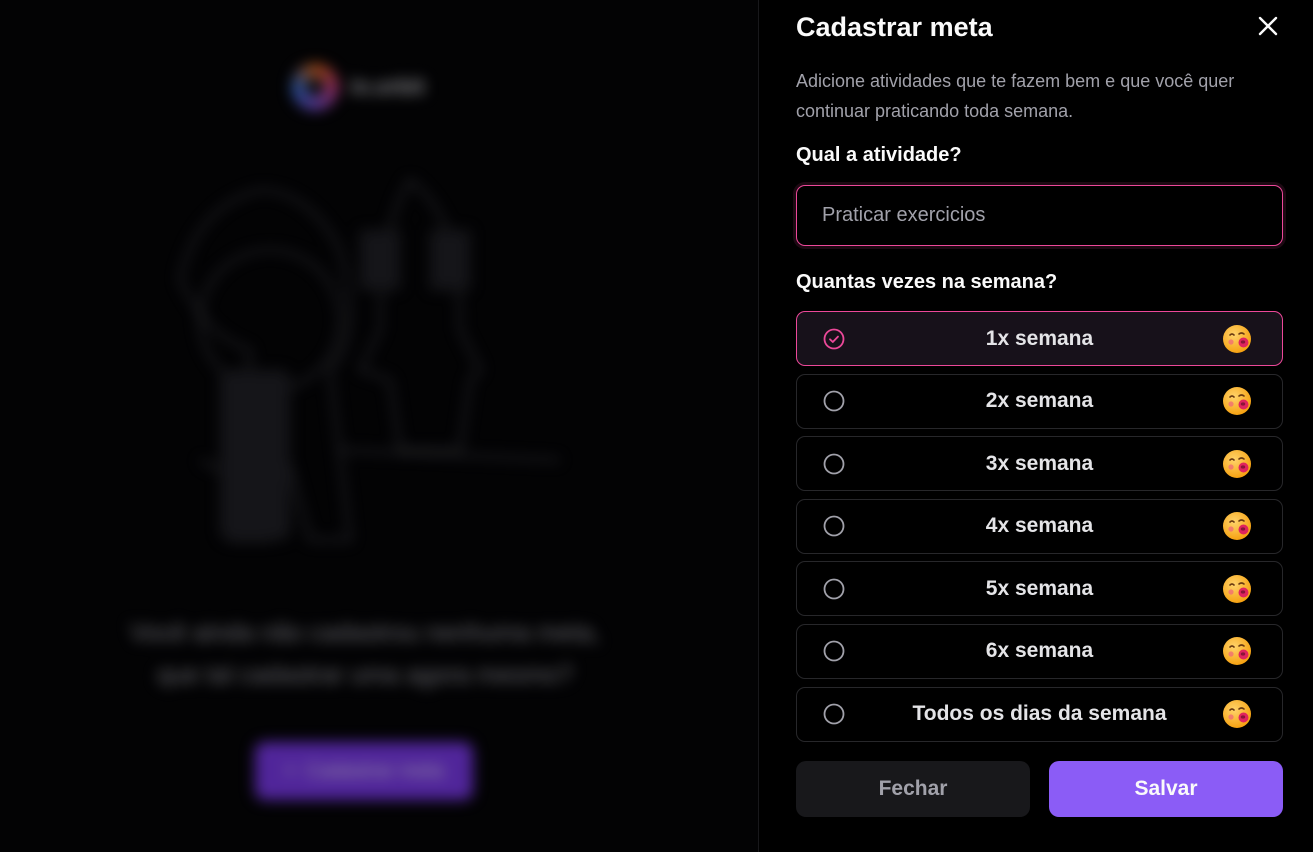 The width and height of the screenshot is (1313, 852). What do you see at coordinates (1166, 789) in the screenshot?
I see `save-button: Salvar` at bounding box center [1166, 789].